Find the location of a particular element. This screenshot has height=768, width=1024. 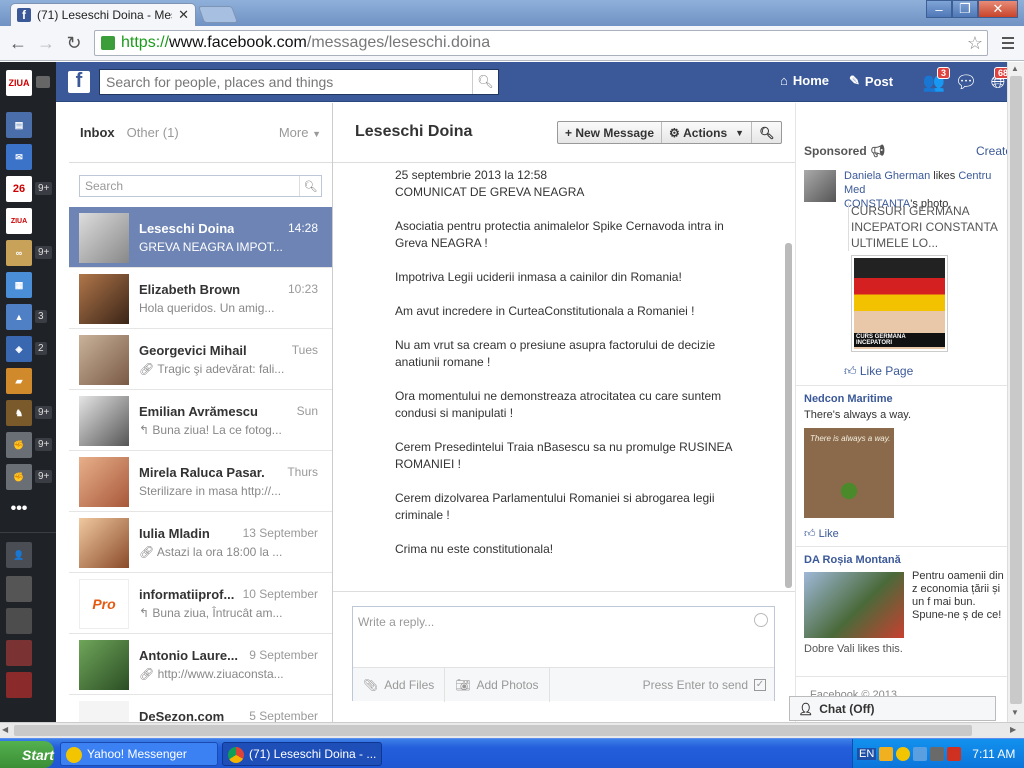

conversation-scrollbar is located at coordinates (788, 415).